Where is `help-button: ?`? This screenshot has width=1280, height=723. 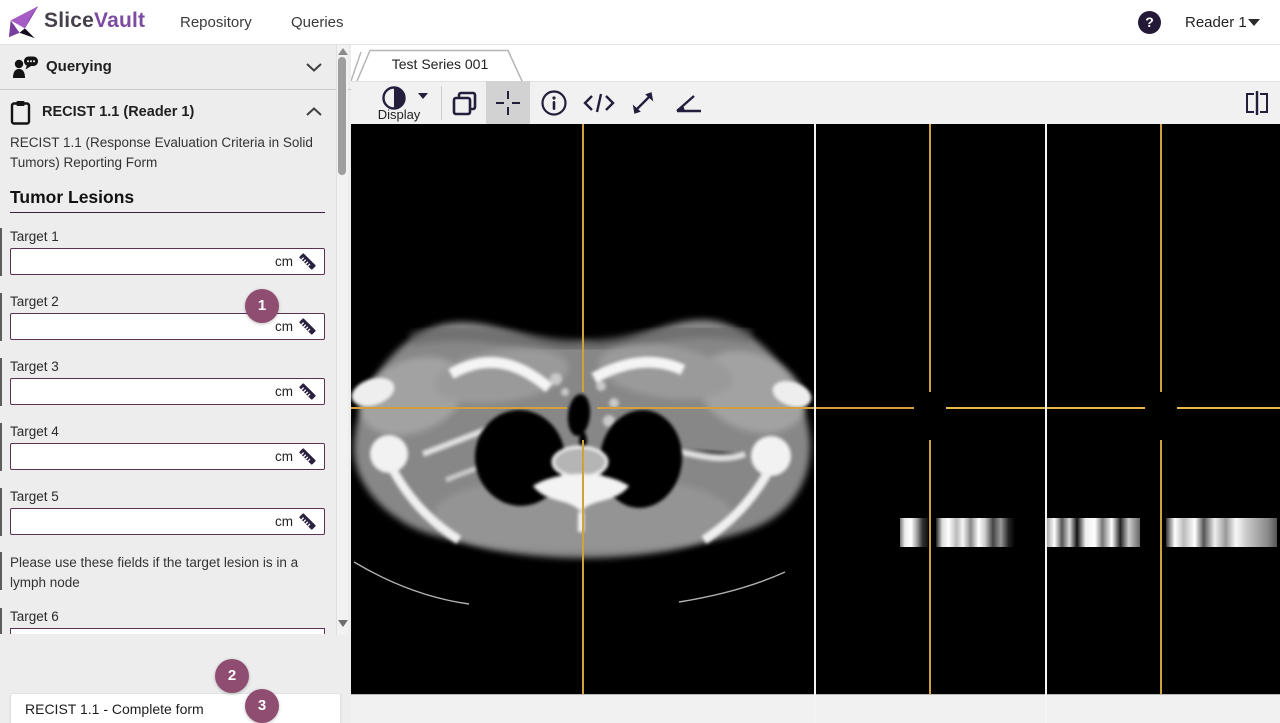
help-button: ? is located at coordinates (1149, 22).